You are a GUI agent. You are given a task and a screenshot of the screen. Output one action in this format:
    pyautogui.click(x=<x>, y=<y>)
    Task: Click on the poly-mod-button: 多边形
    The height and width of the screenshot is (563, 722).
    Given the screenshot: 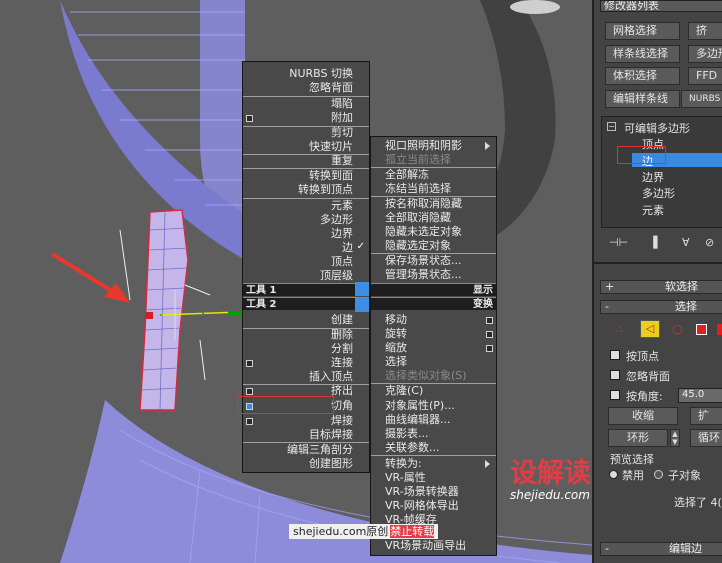 What is the action you would take?
    pyautogui.click(x=705, y=54)
    